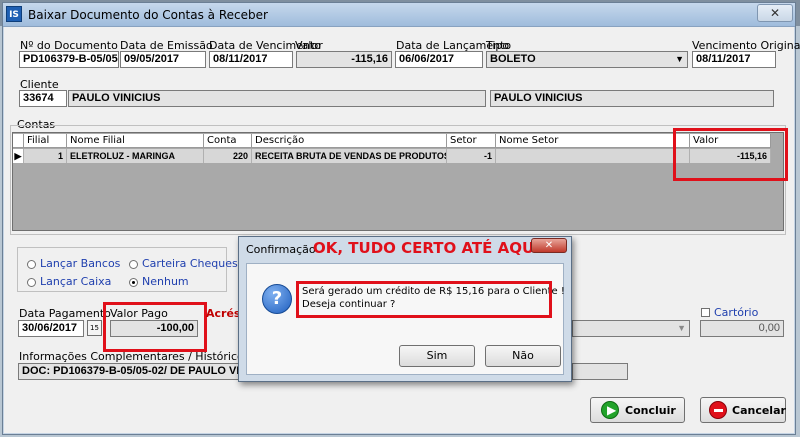 Image resolution: width=800 pixels, height=437 pixels. I want to click on sim-button: Sim, so click(437, 356).